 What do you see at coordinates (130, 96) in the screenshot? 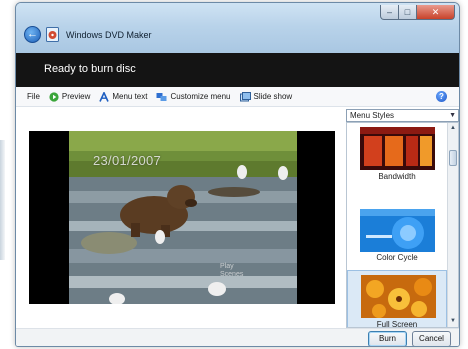
I see `menu-text-label: Menu text` at bounding box center [130, 96].